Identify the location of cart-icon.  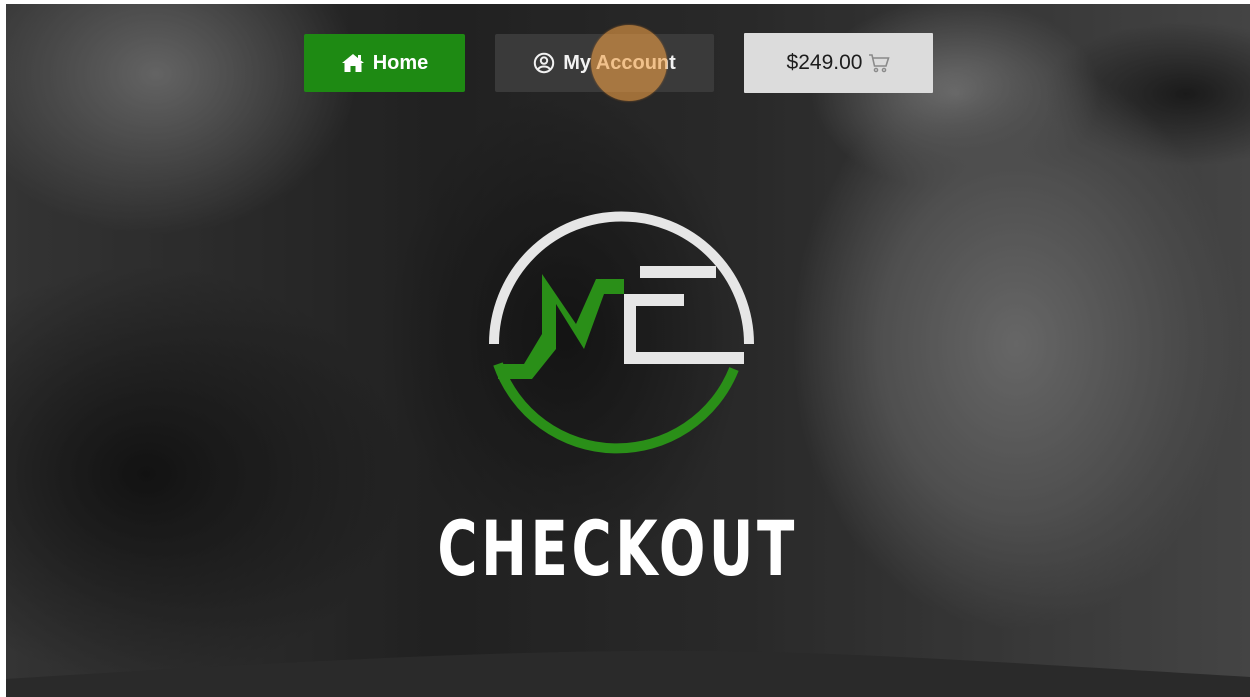
(879, 63).